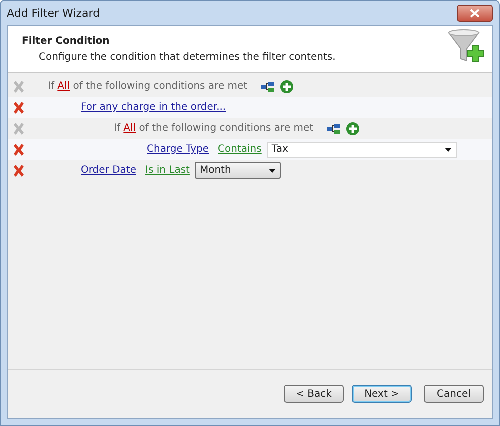 The width and height of the screenshot is (500, 426). I want to click on window-title: Add Filter Wizard, so click(53, 13).